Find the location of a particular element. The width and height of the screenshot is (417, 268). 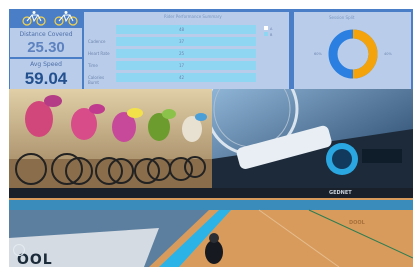

table-title: Rider Performance Summary is located at coordinates (193, 16).